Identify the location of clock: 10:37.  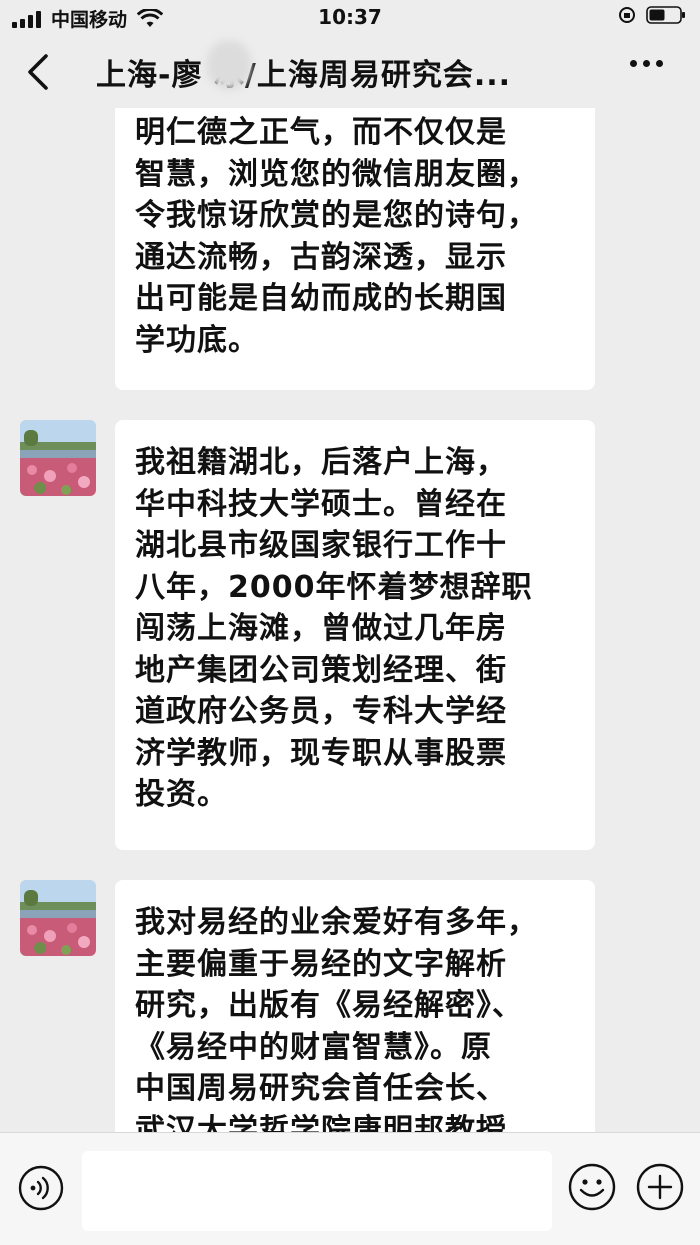
(350, 17).